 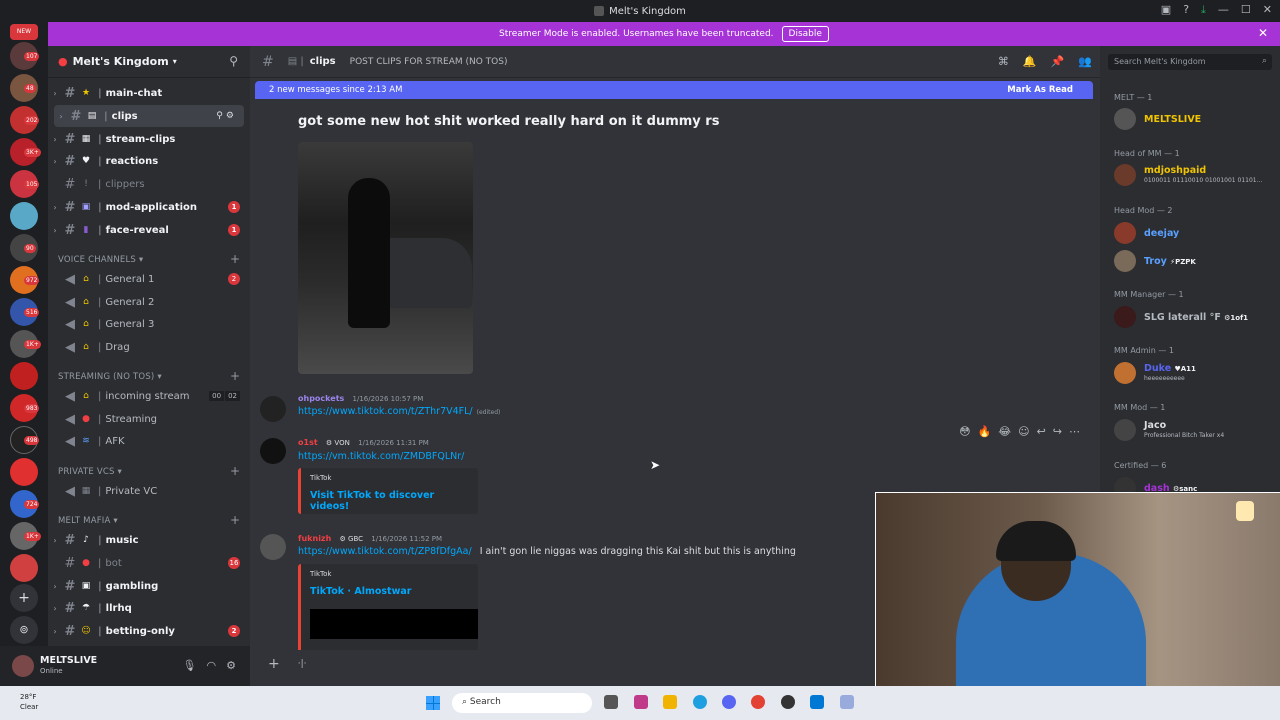 What do you see at coordinates (308, 442) in the screenshot?
I see `username: o1st` at bounding box center [308, 442].